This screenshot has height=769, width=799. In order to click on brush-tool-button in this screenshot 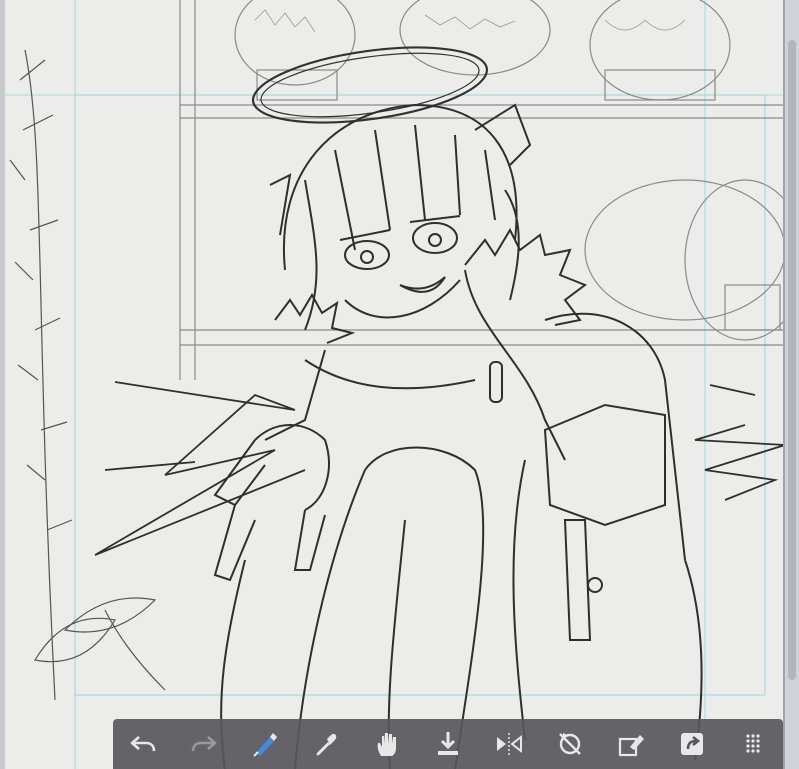, I will do `click(265, 744)`.